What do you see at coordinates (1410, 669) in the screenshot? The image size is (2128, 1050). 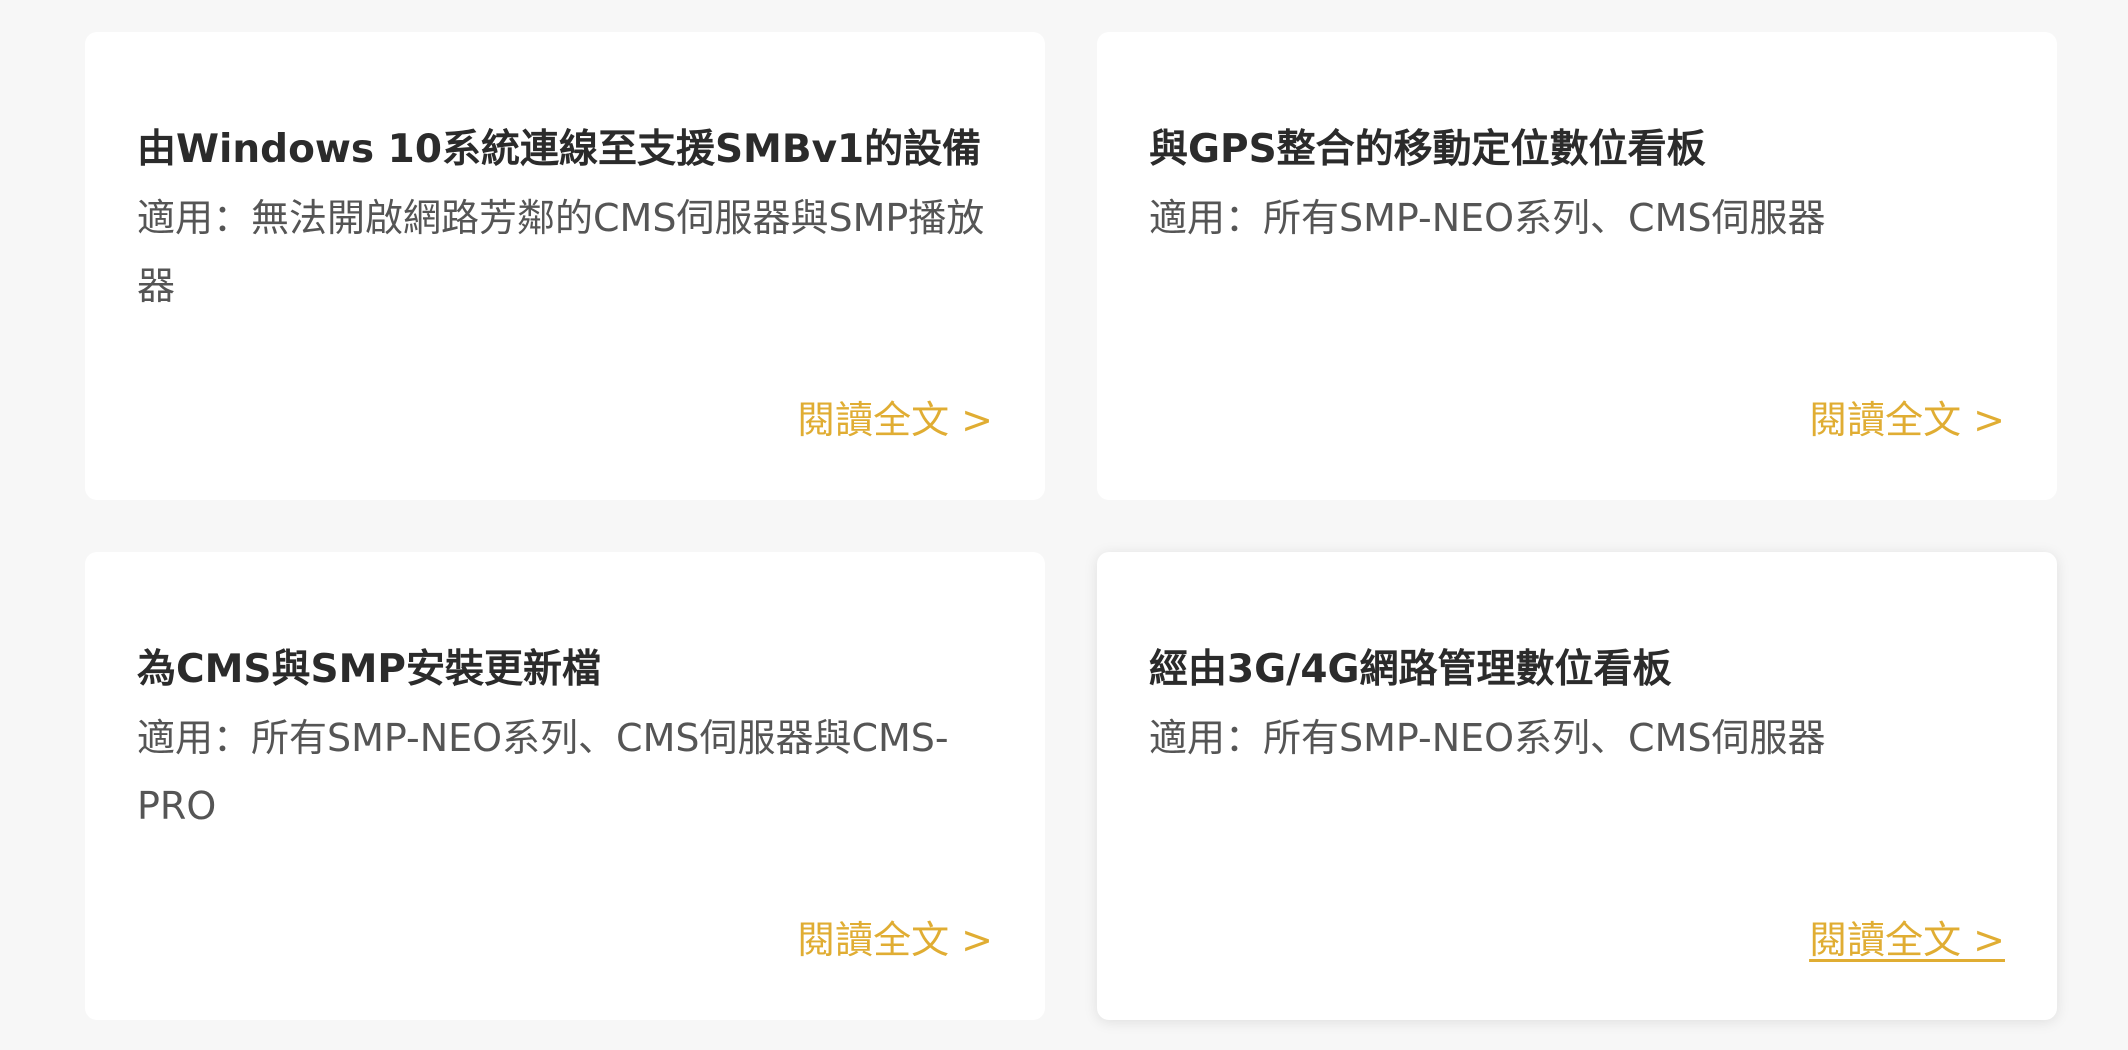 I see `card-title: 經由3G/4G網路管理數位看板` at bounding box center [1410, 669].